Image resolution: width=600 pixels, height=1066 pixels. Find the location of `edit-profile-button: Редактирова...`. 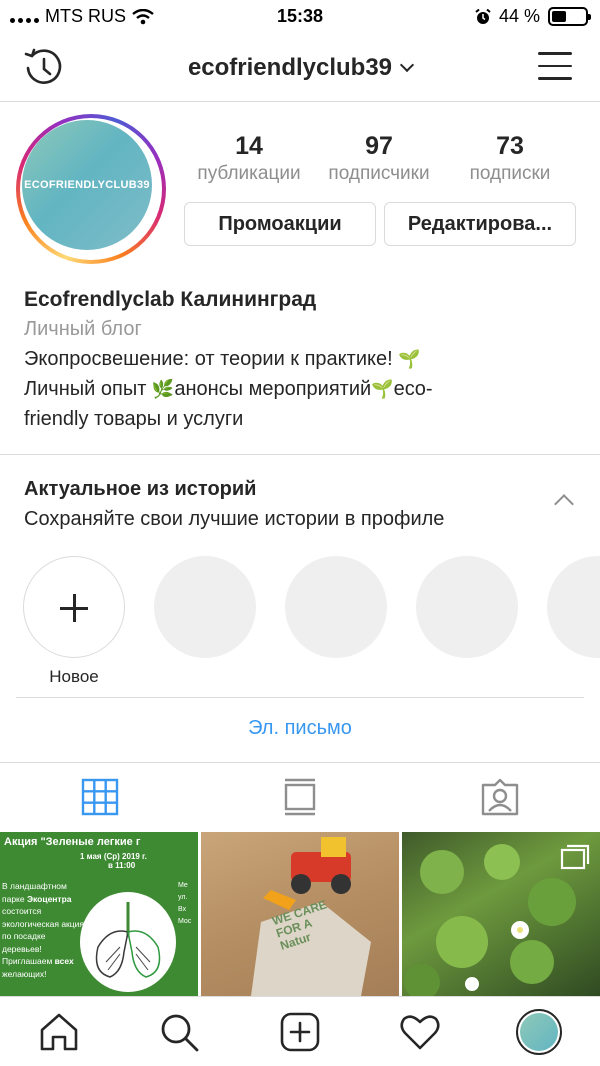

edit-profile-button: Редактирова... is located at coordinates (480, 224).